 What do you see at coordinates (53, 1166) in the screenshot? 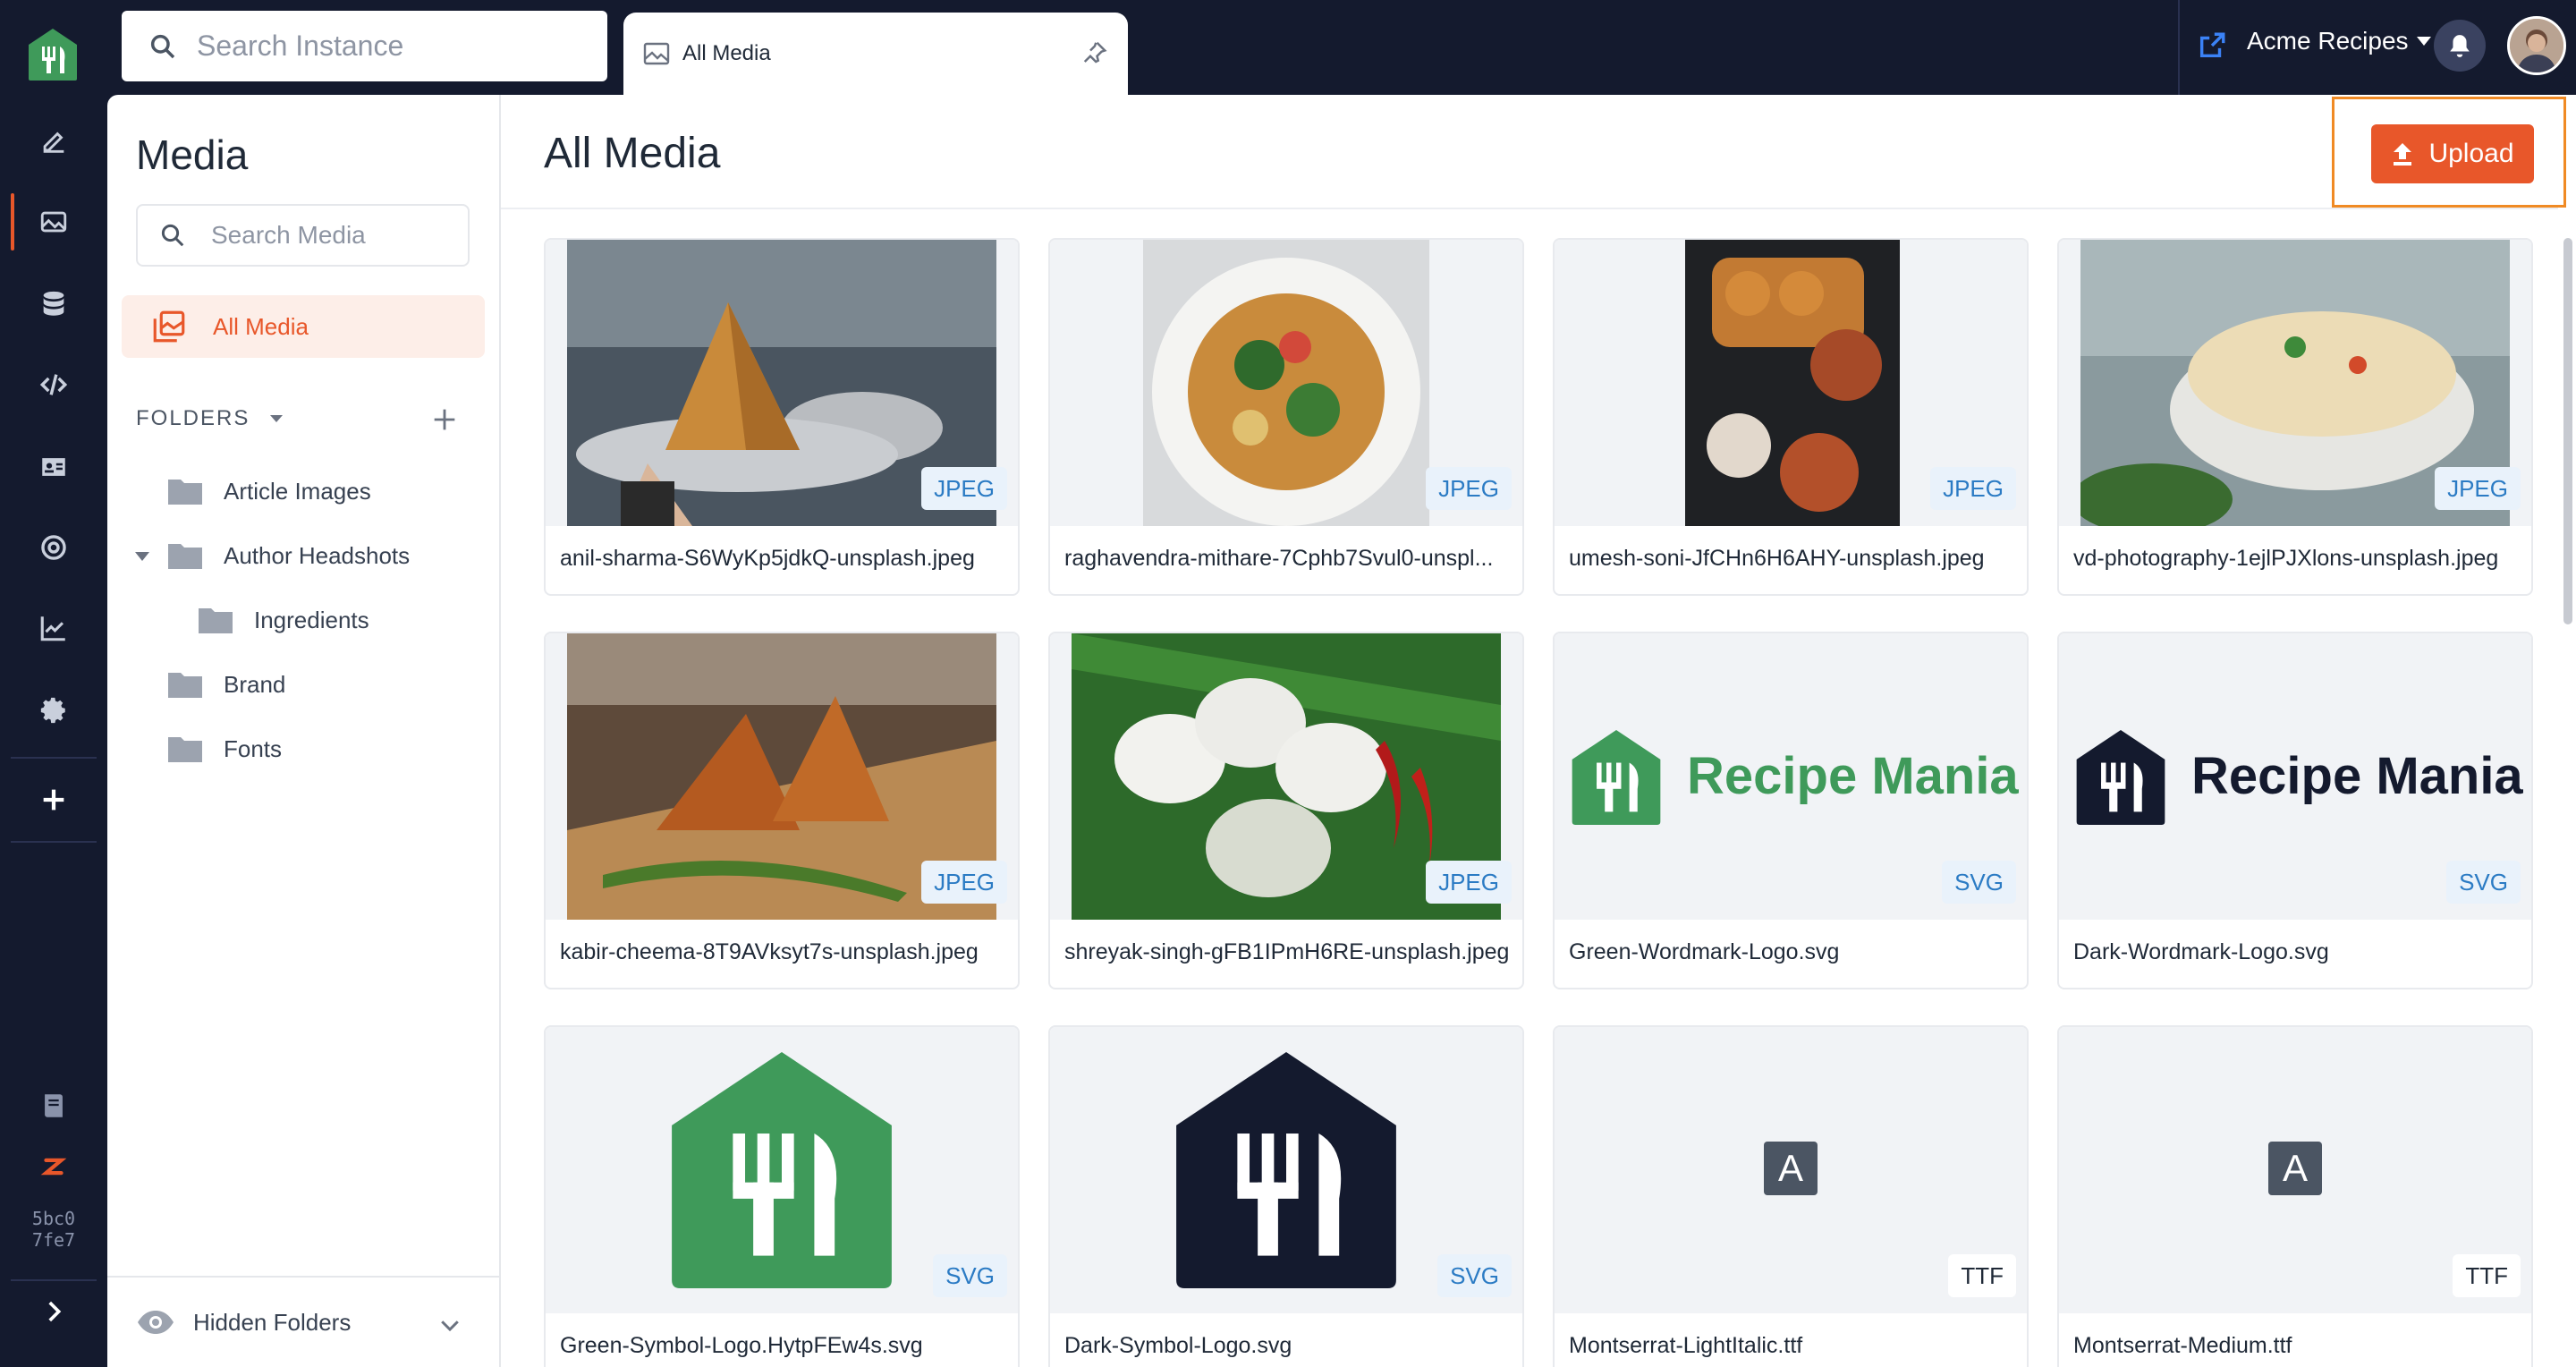
I see `rail-brand-button` at bounding box center [53, 1166].